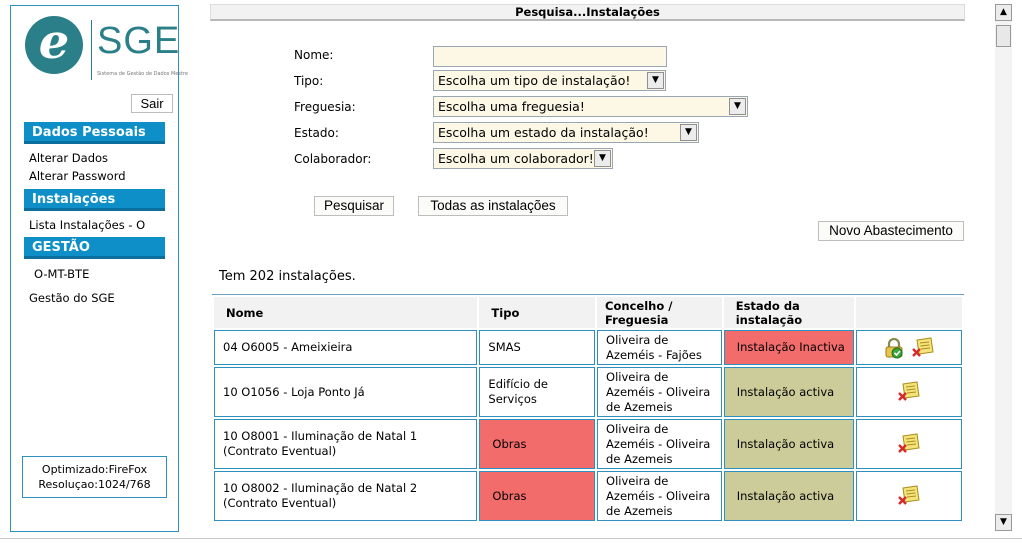 This screenshot has width=1022, height=543. What do you see at coordinates (94, 469) in the screenshot?
I see `optimized-text: Optimizado:FireFox` at bounding box center [94, 469].